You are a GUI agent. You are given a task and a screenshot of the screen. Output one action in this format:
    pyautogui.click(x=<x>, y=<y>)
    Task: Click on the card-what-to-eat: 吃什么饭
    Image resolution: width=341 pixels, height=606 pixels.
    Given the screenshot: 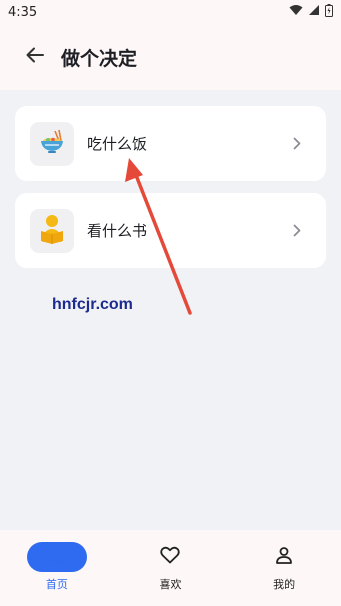 What is the action you would take?
    pyautogui.click(x=170, y=143)
    